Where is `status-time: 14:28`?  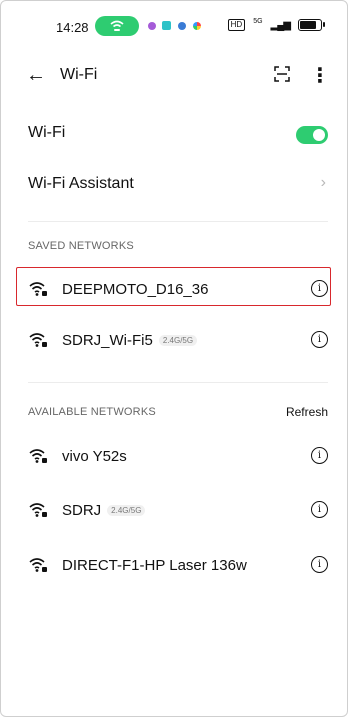 status-time: 14:28 is located at coordinates (72, 27).